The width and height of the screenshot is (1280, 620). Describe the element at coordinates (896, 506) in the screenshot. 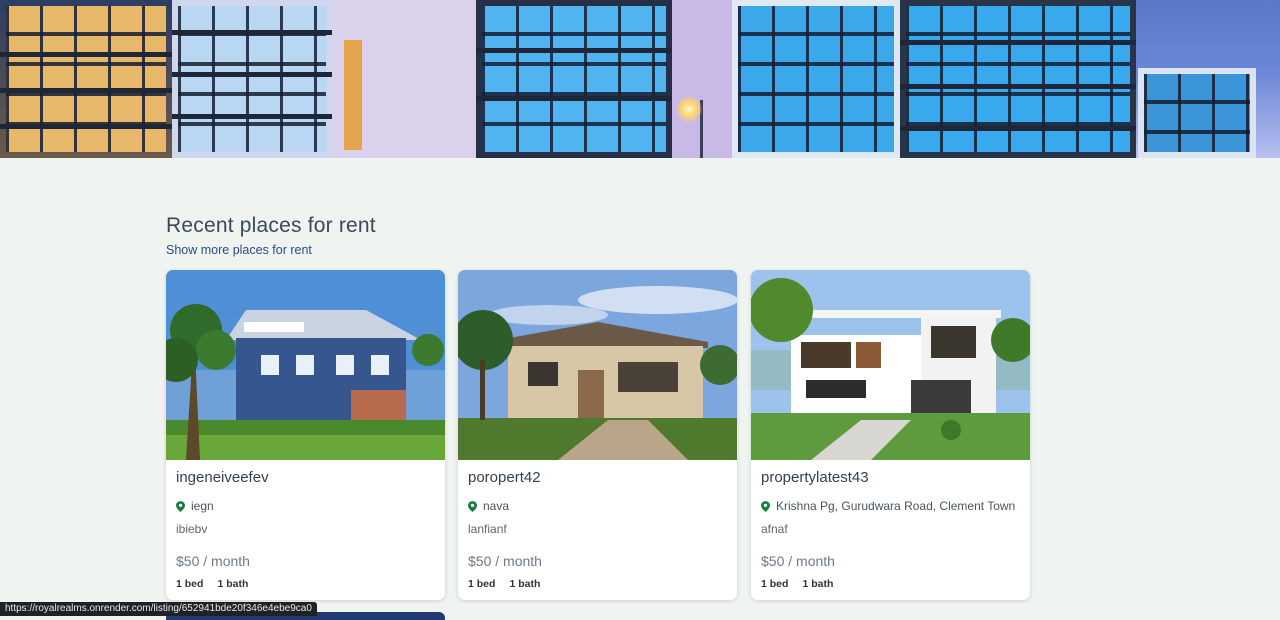

I see `location-text: Krishna Pg, Gurudwara Road, Clement Town` at that location.